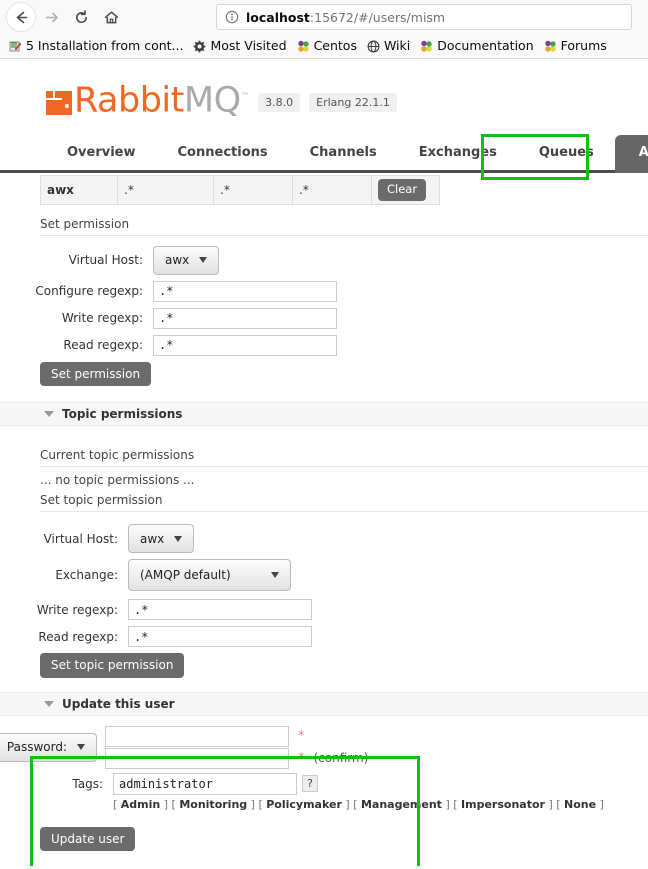 This screenshot has width=648, height=869. What do you see at coordinates (177, 260) in the screenshot?
I see `vhost-select-value: awx` at bounding box center [177, 260].